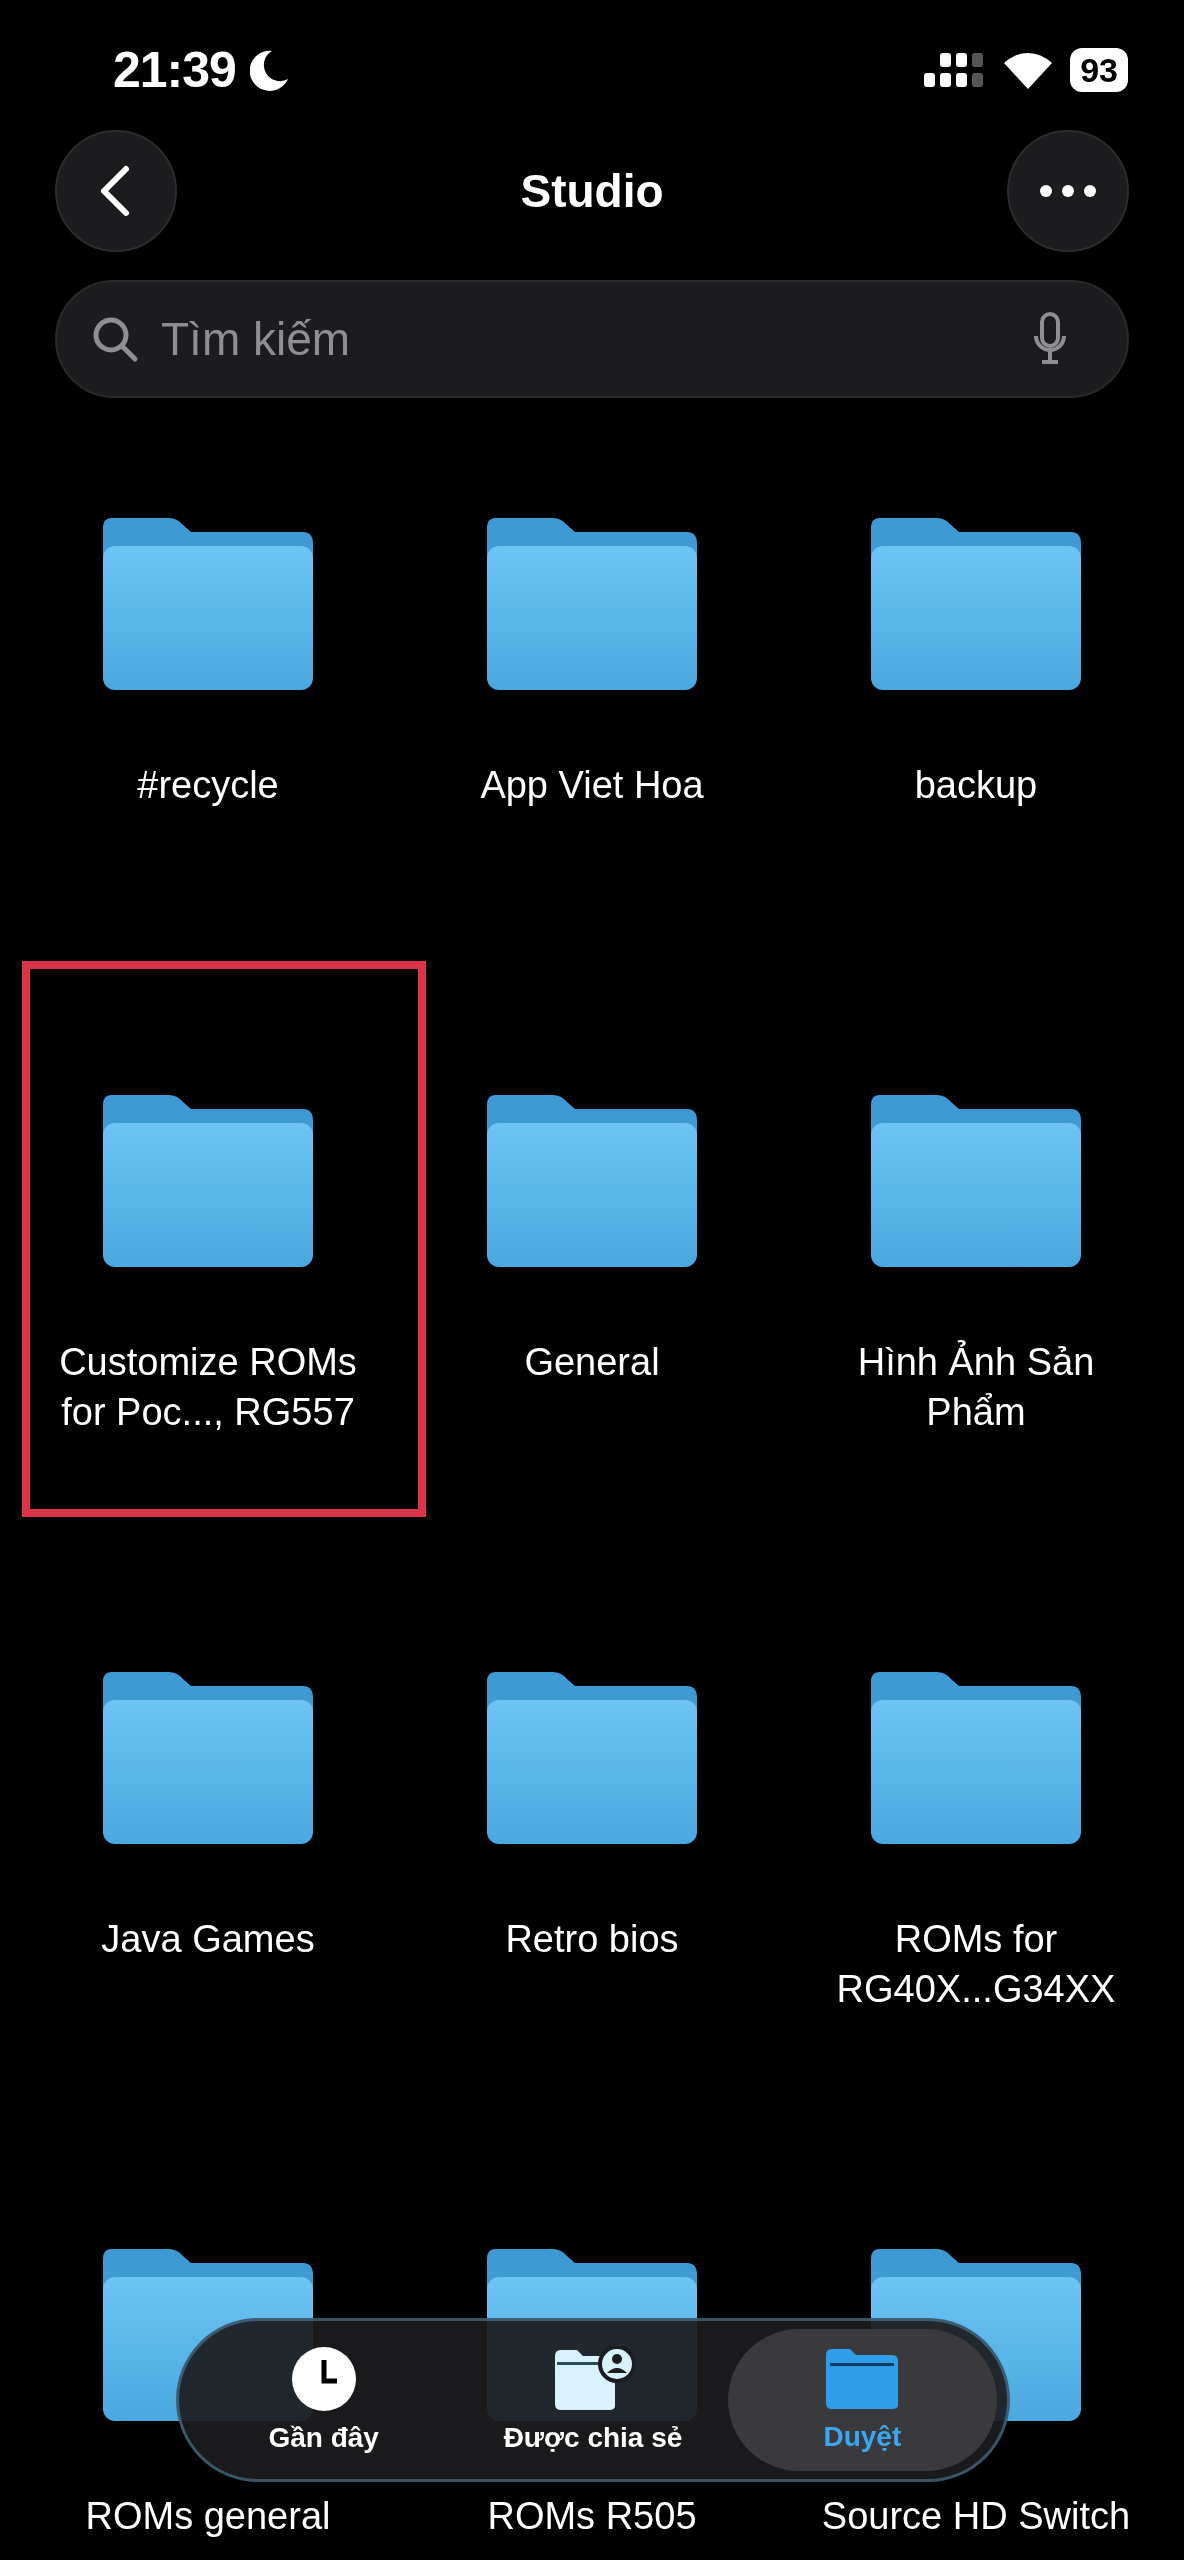  Describe the element at coordinates (976, 1964) in the screenshot. I see `folder-name: ROMs for RG40X...G34XX` at that location.